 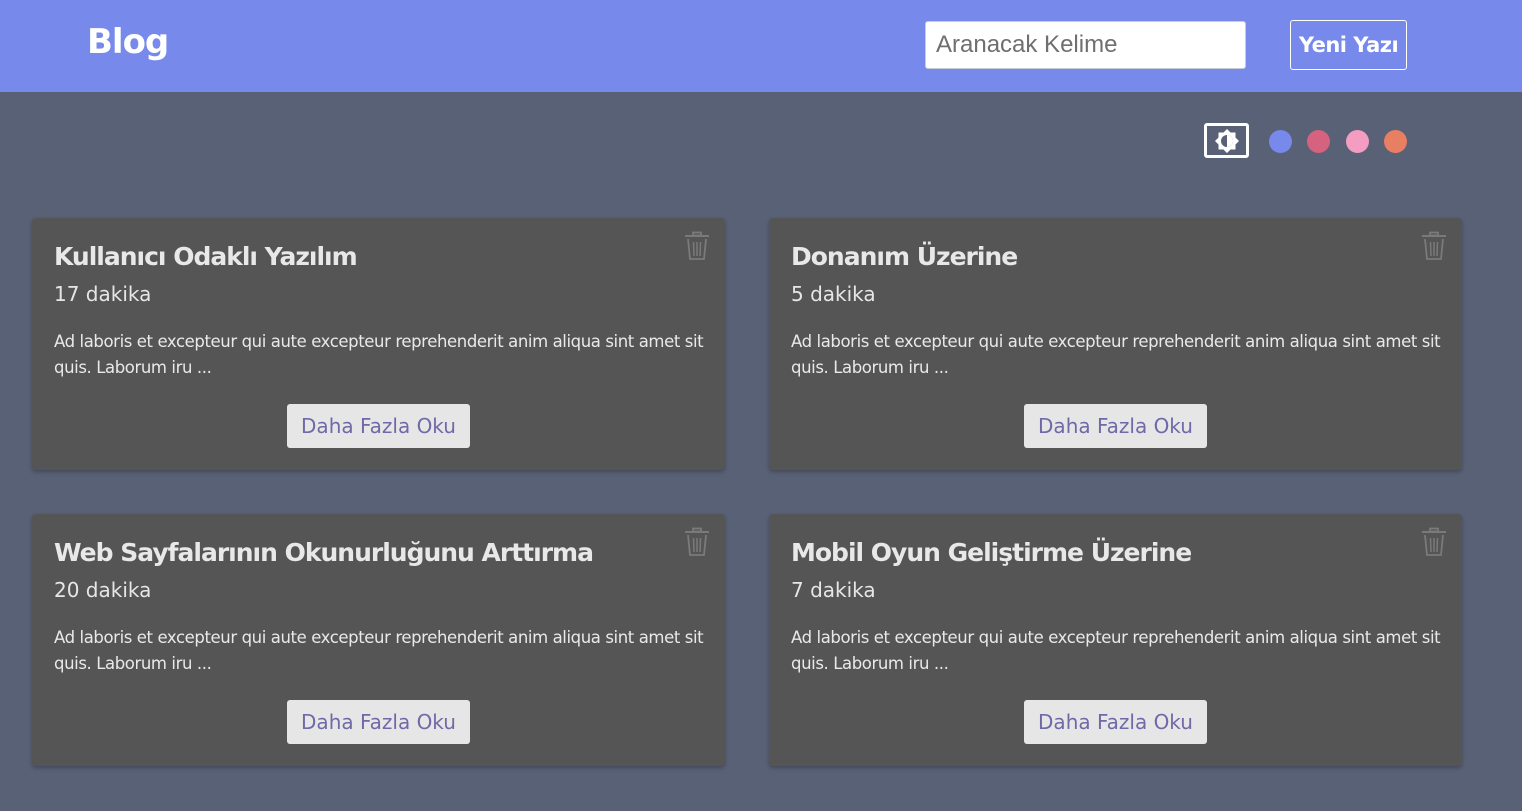 I want to click on post-read-time: 5 dakika, so click(x=833, y=294).